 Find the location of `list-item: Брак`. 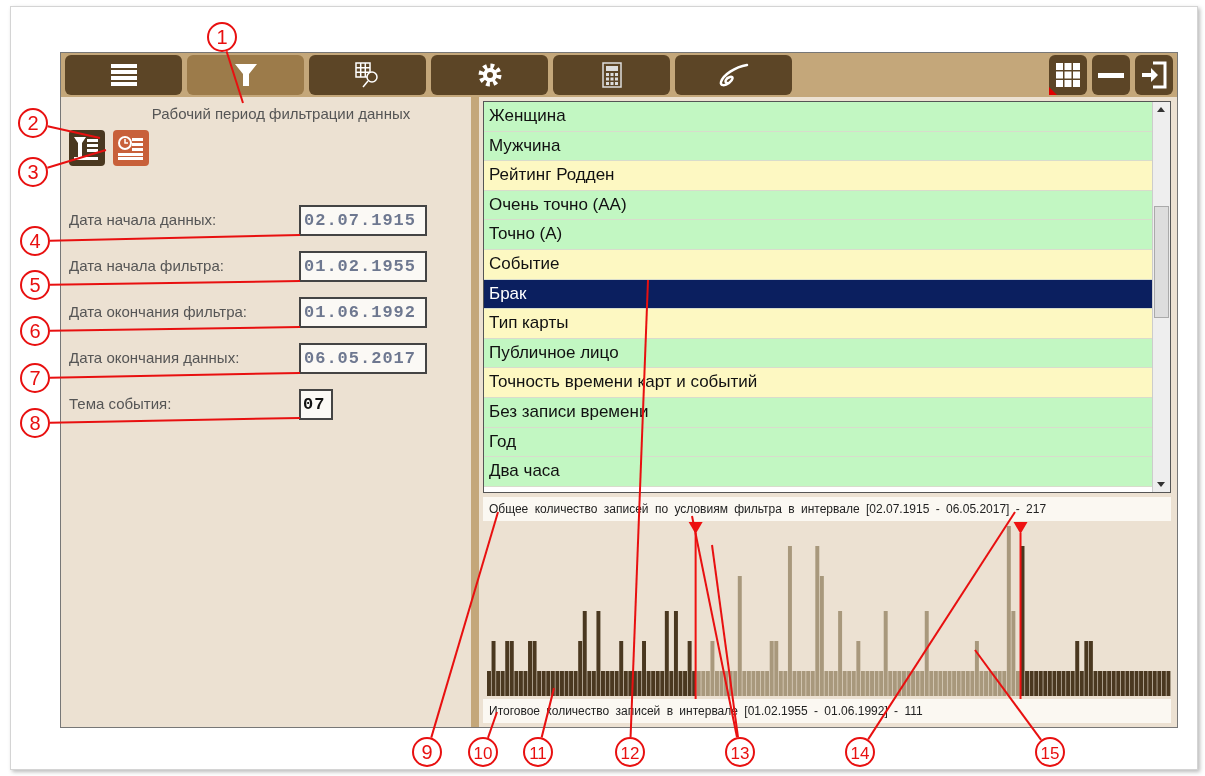

list-item: Брак is located at coordinates (818, 294).